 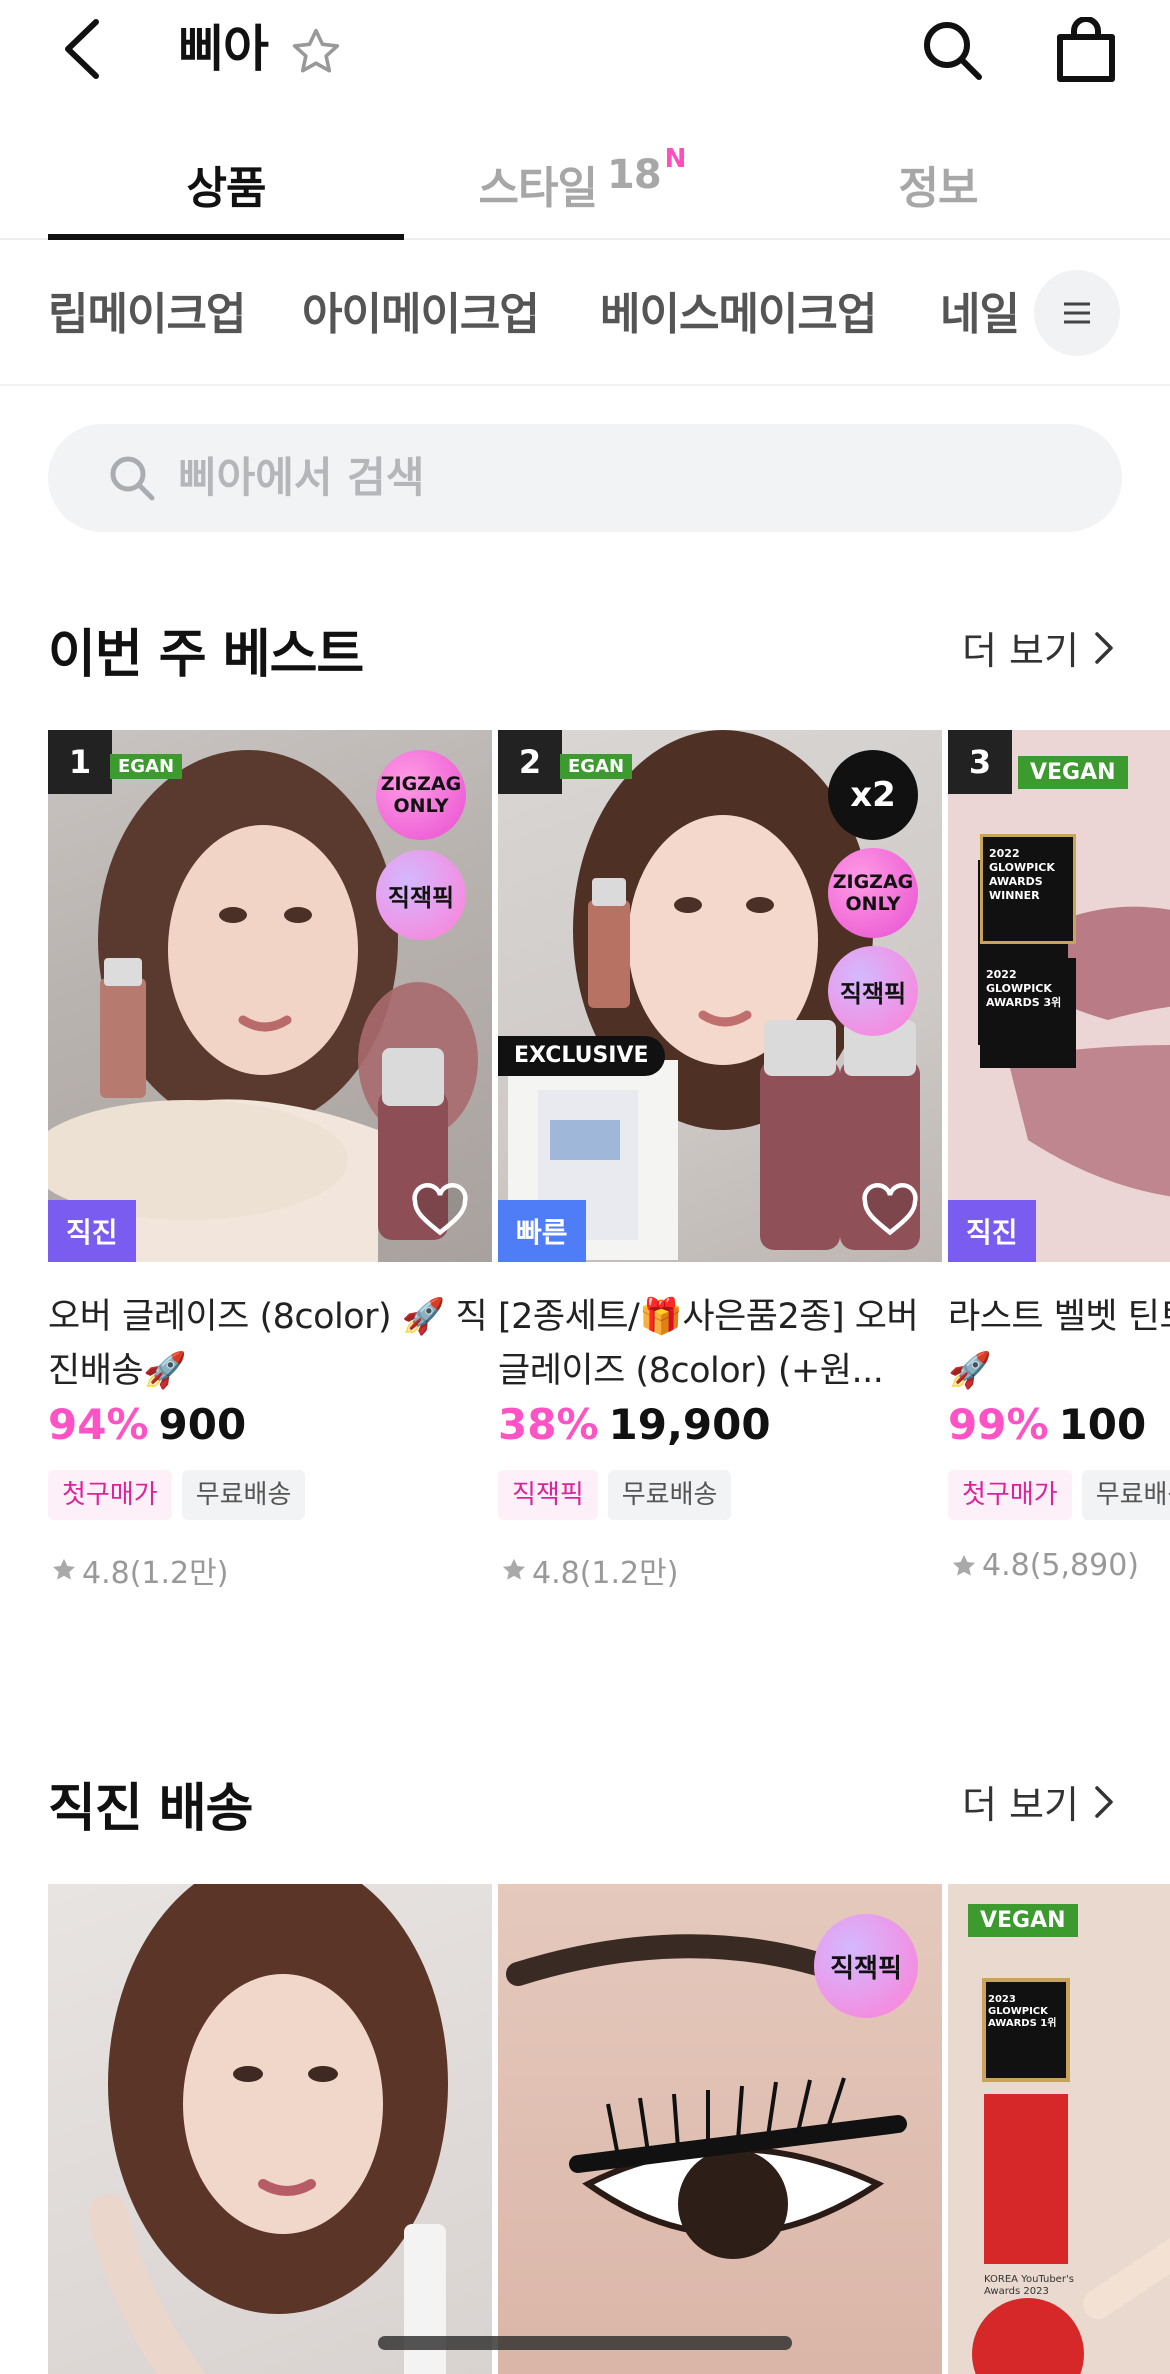 What do you see at coordinates (202, 1424) in the screenshot?
I see `price-value: 900` at bounding box center [202, 1424].